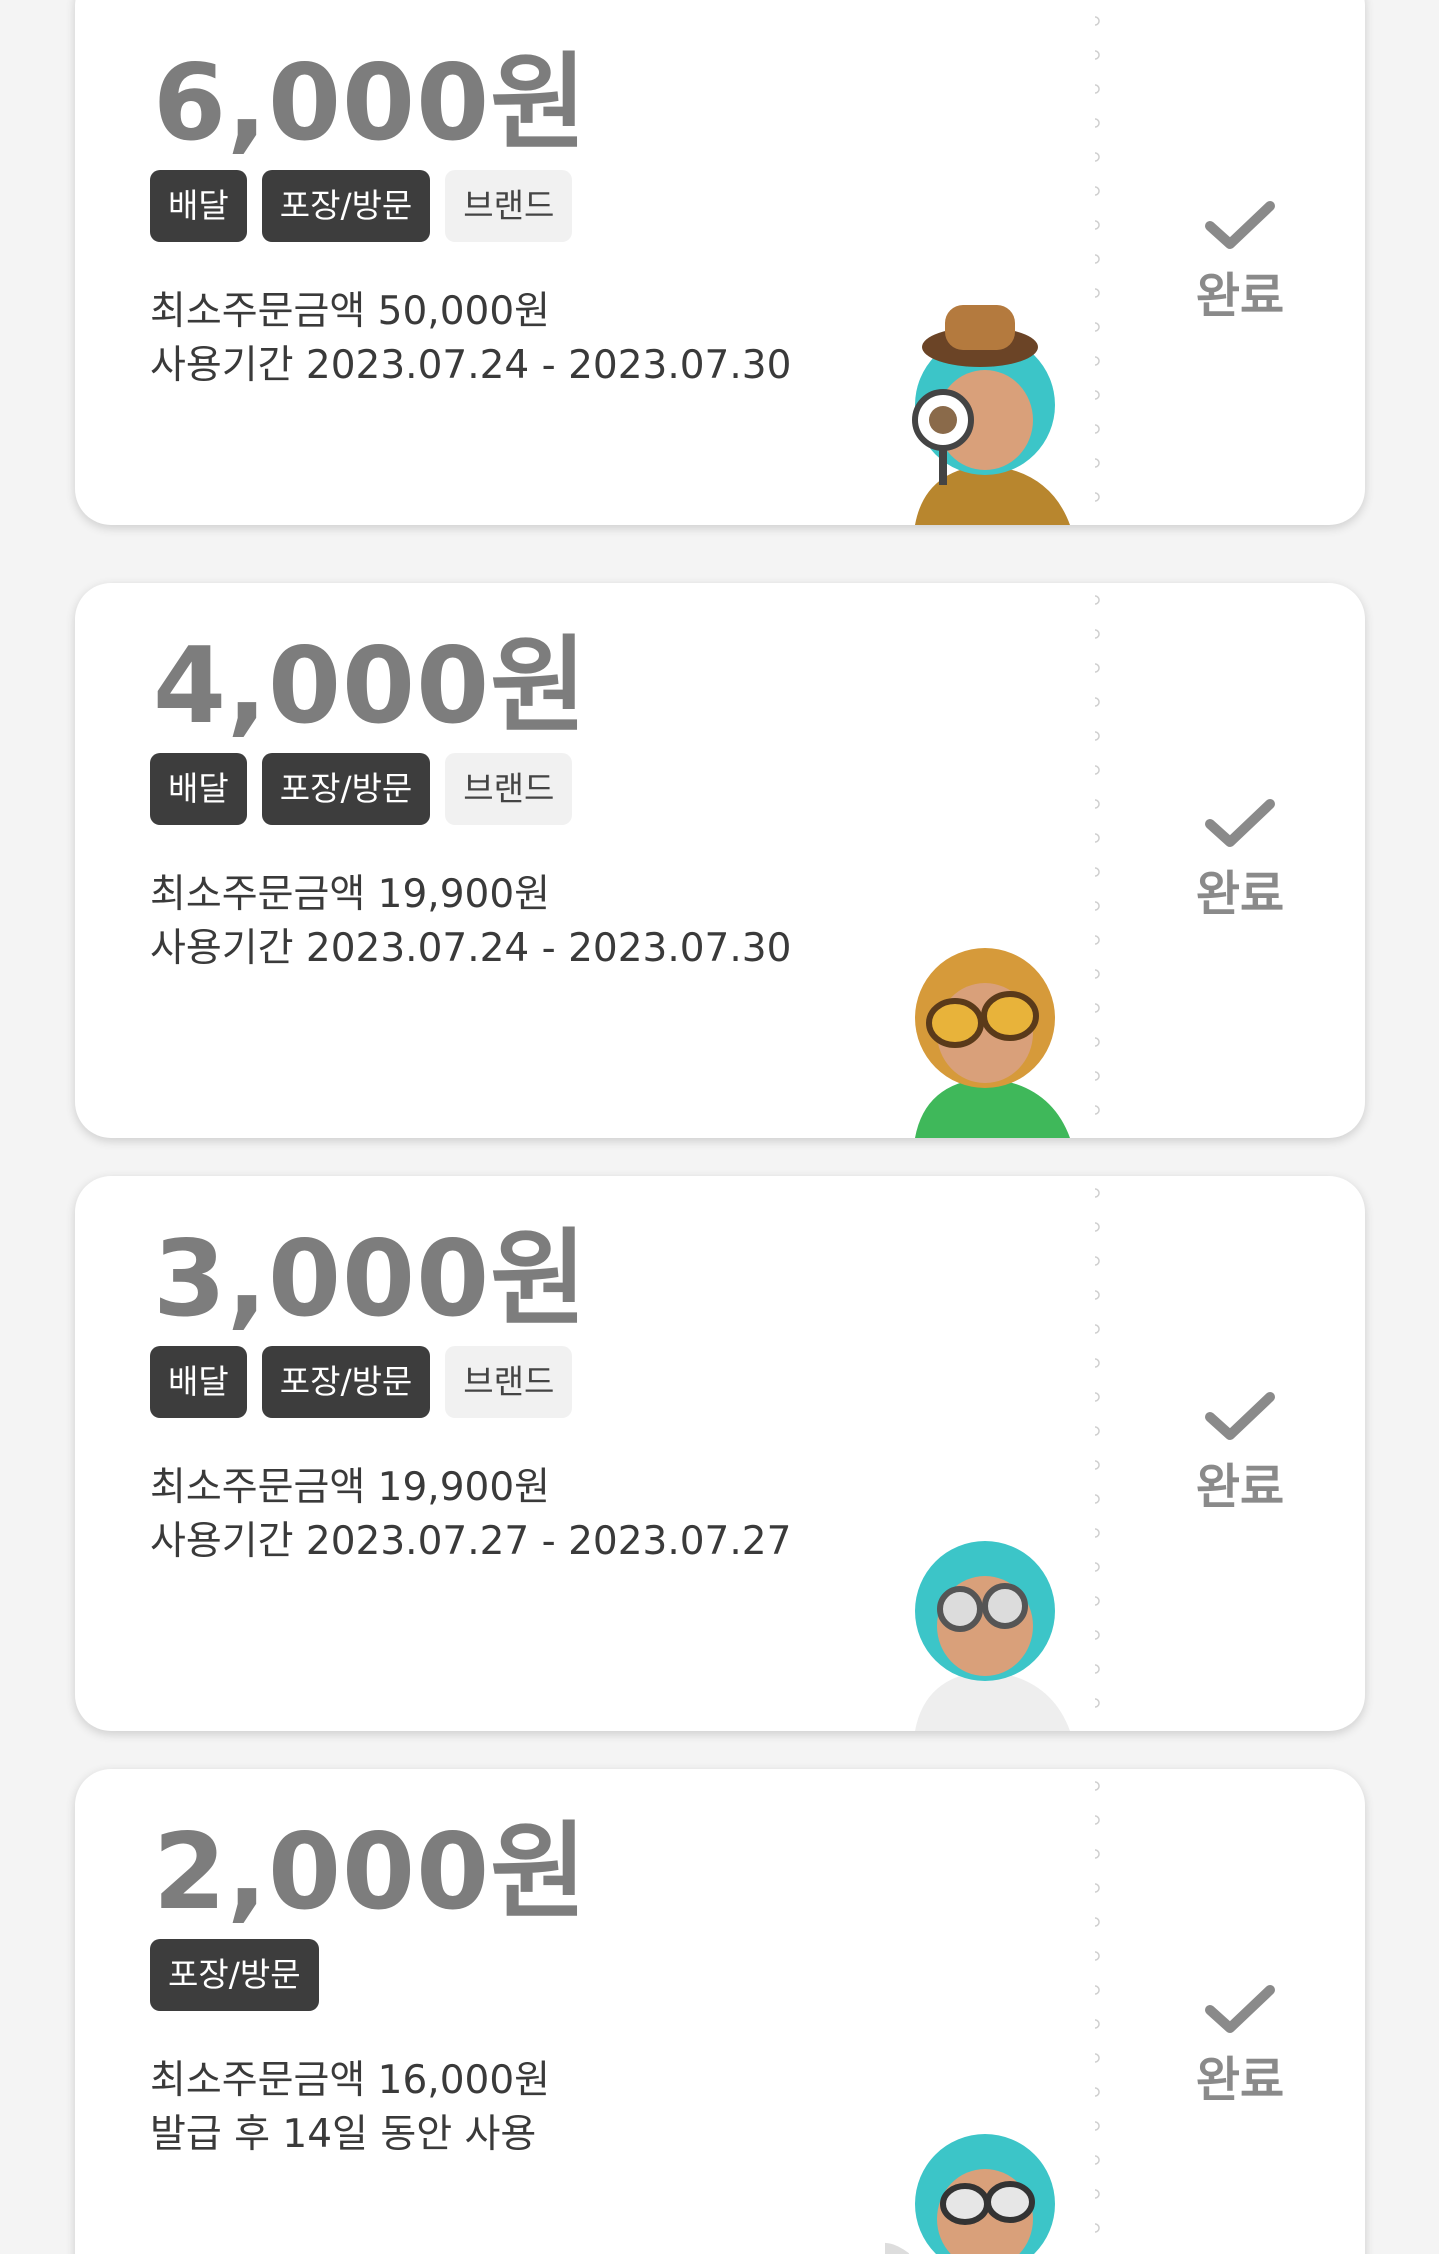 Image resolution: width=1439 pixels, height=2254 pixels. Describe the element at coordinates (370, 103) in the screenshot. I see `coupon-amount: 6,000원` at that location.